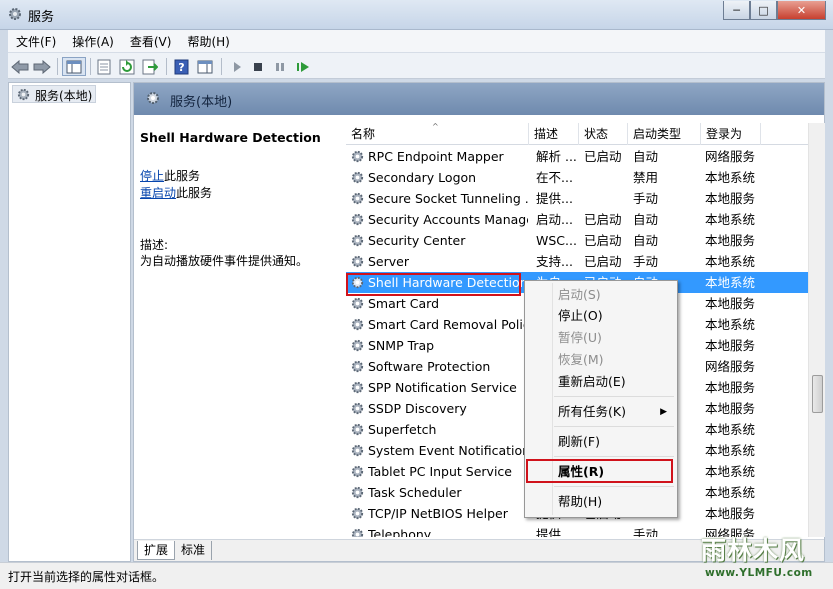 This screenshot has width=833, height=589. What do you see at coordinates (601, 360) in the screenshot?
I see `menu-item-resume: 恢复(M)` at bounding box center [601, 360].